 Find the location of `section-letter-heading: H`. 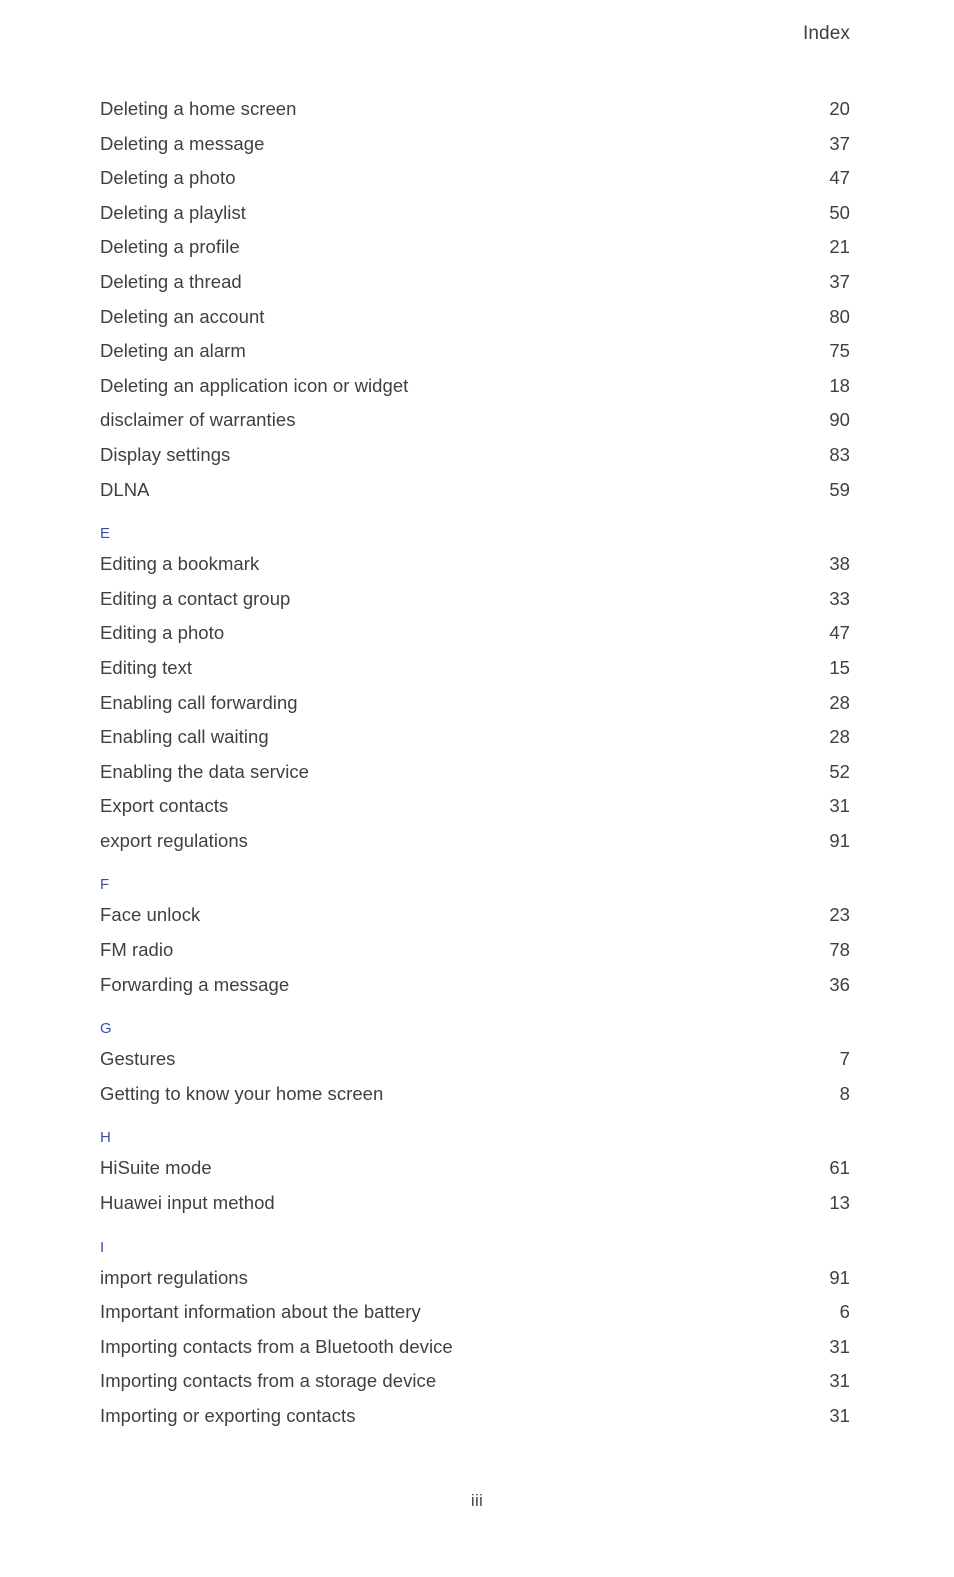

section-letter-heading: H is located at coordinates (106, 1138).